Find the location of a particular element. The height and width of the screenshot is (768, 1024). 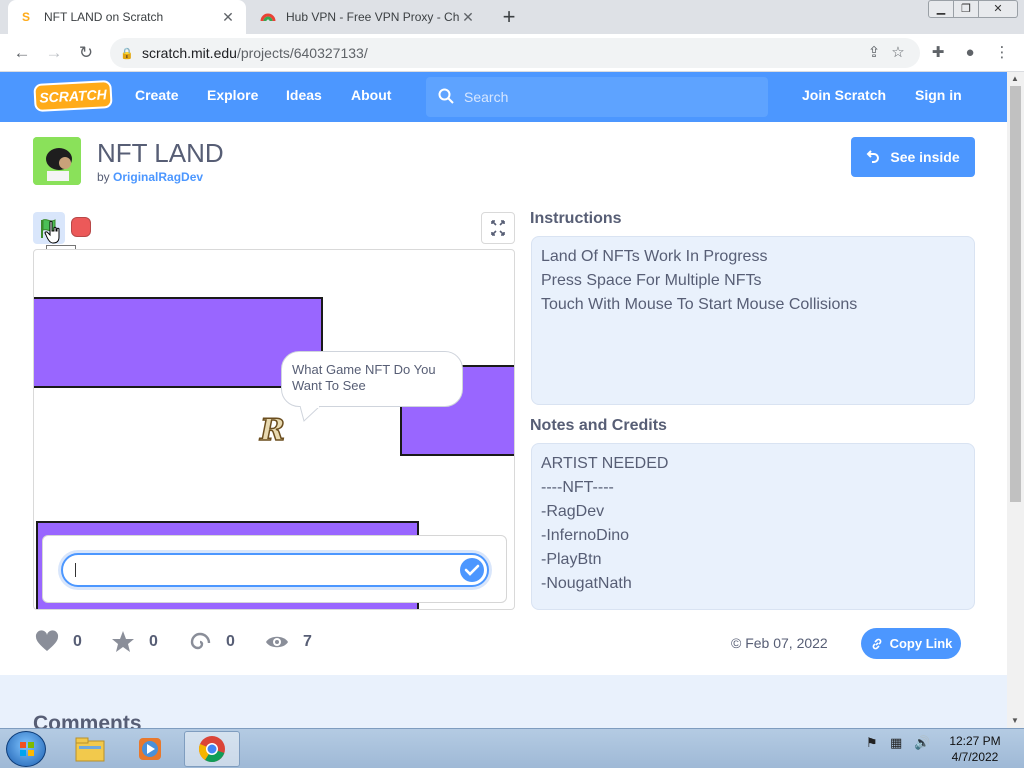

notes-line: -RagDev is located at coordinates (573, 511).